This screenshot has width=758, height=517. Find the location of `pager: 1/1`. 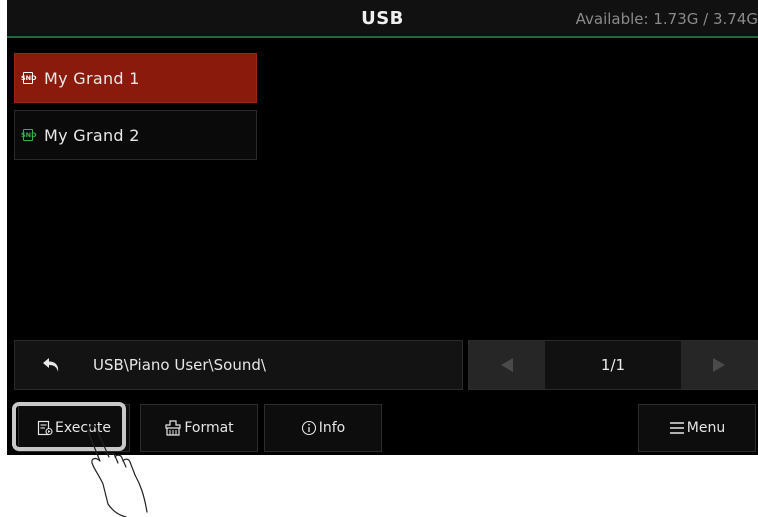

pager: 1/1 is located at coordinates (613, 365).